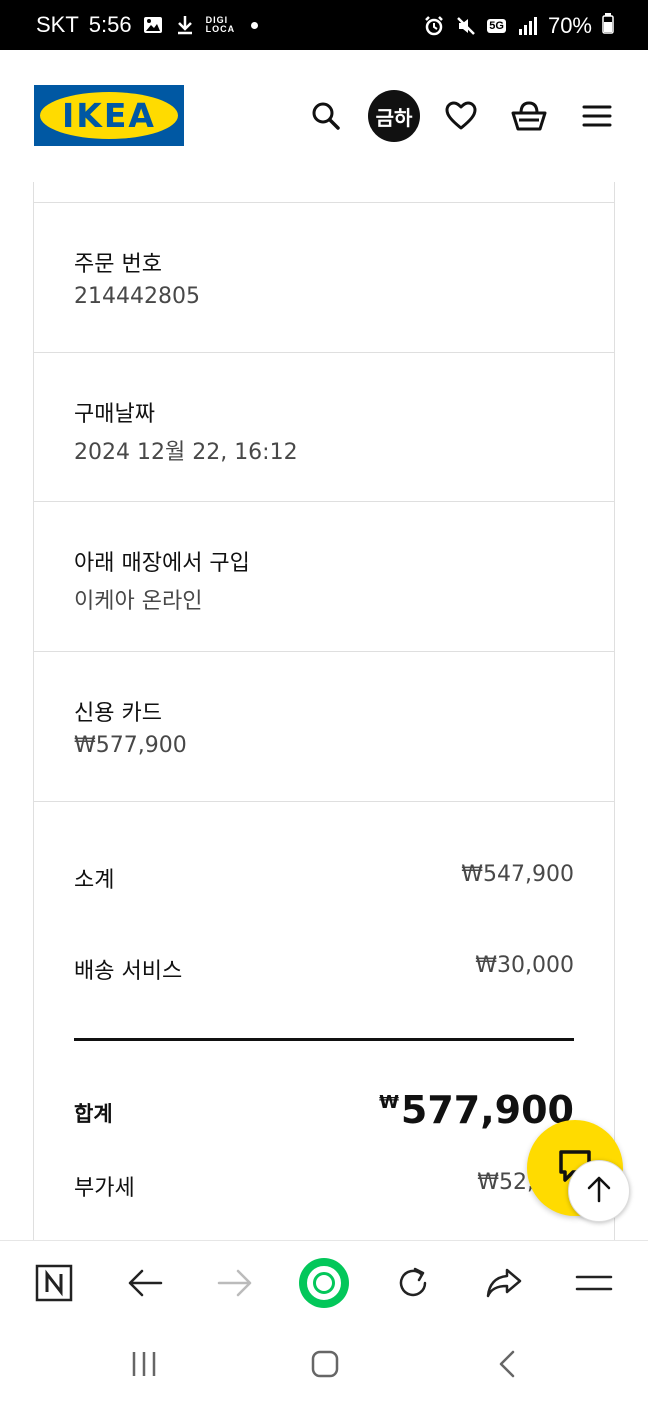 This screenshot has width=648, height=1404. I want to click on arrow-up-icon, so click(599, 1191).